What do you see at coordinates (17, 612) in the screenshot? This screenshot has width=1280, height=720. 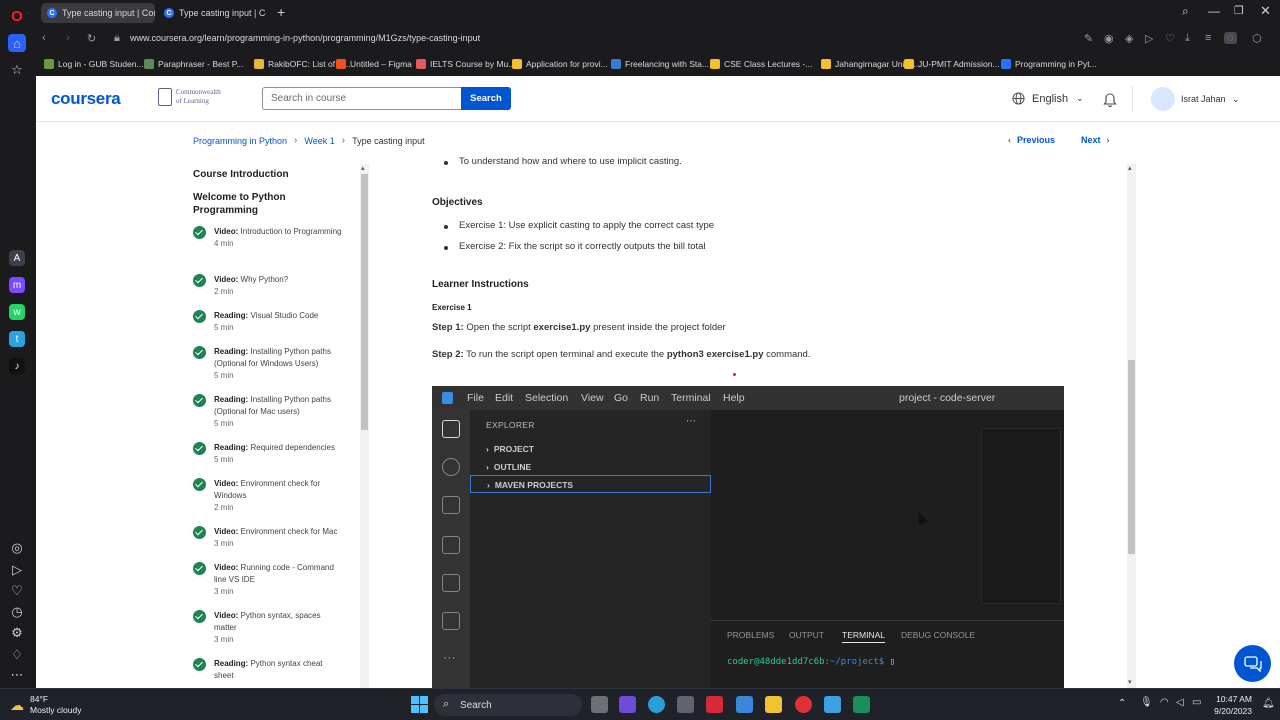 I see `history-icon: ◷` at bounding box center [17, 612].